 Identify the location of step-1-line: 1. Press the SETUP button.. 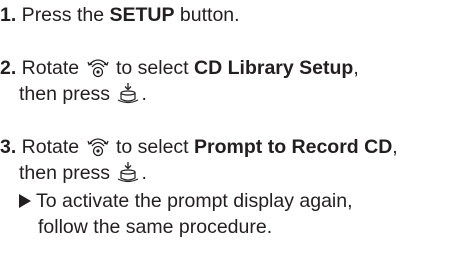
(120, 15).